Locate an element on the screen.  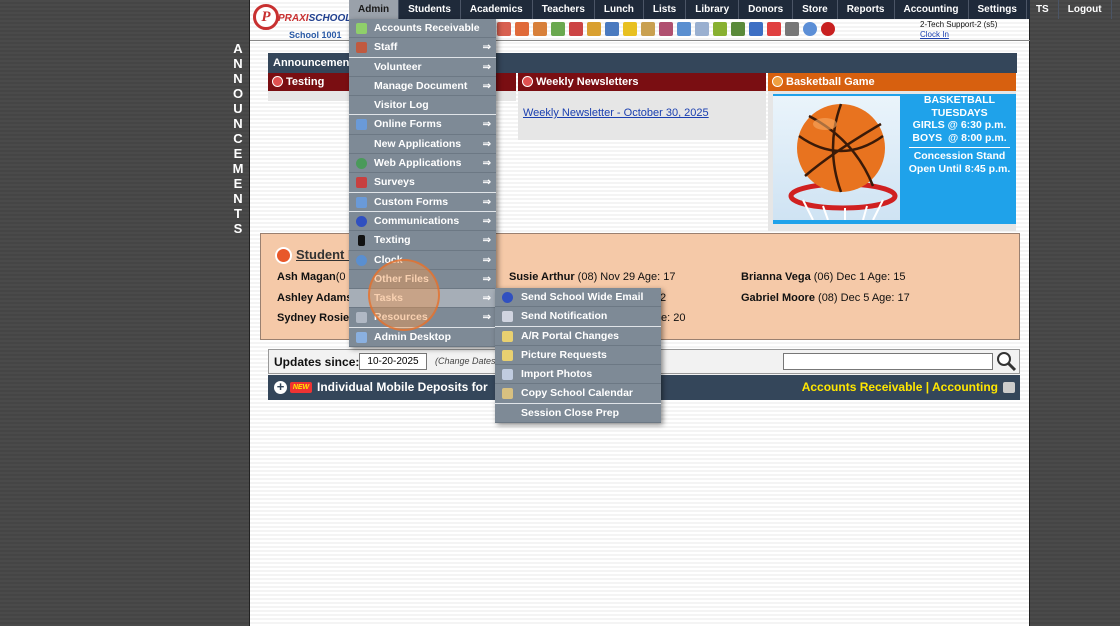
menu-label: Visitor Log is located at coordinates (401, 105).